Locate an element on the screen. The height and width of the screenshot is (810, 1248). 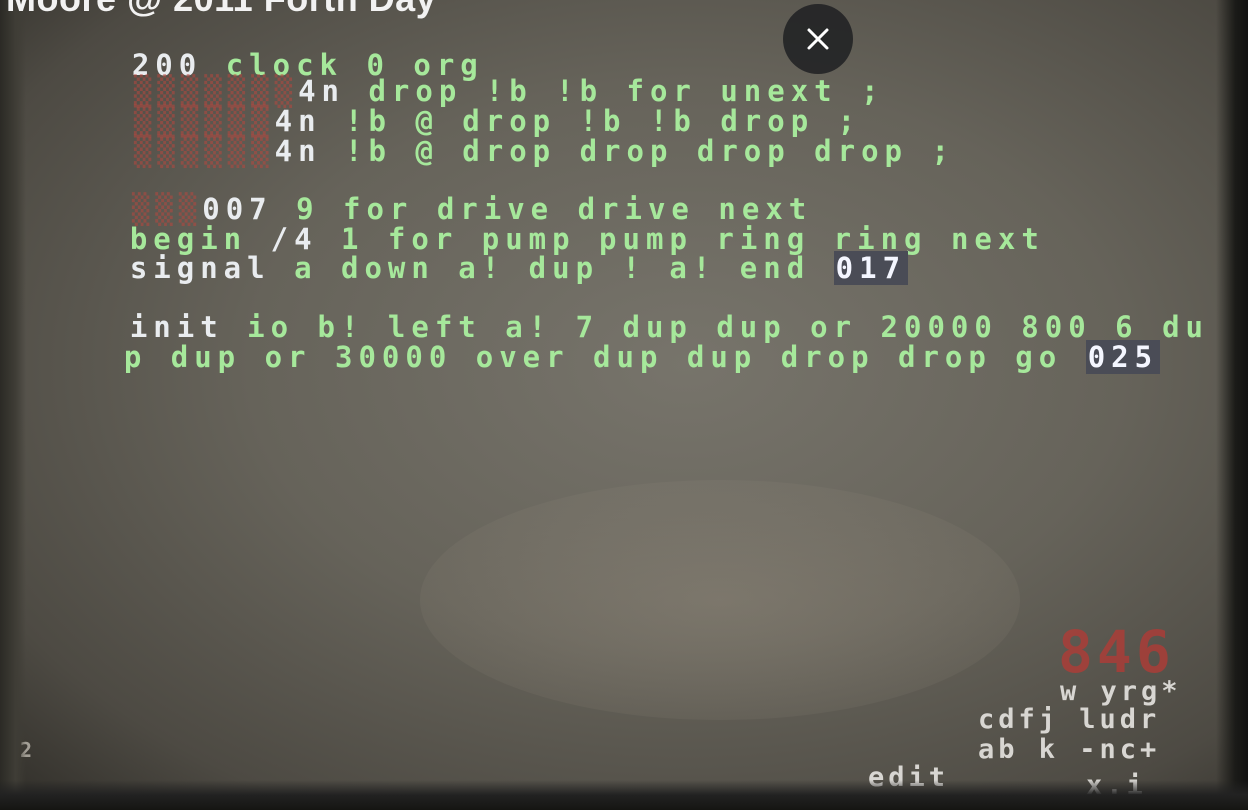
redacted-word: ▒▒▒▒▒▒ is located at coordinates (204, 151).